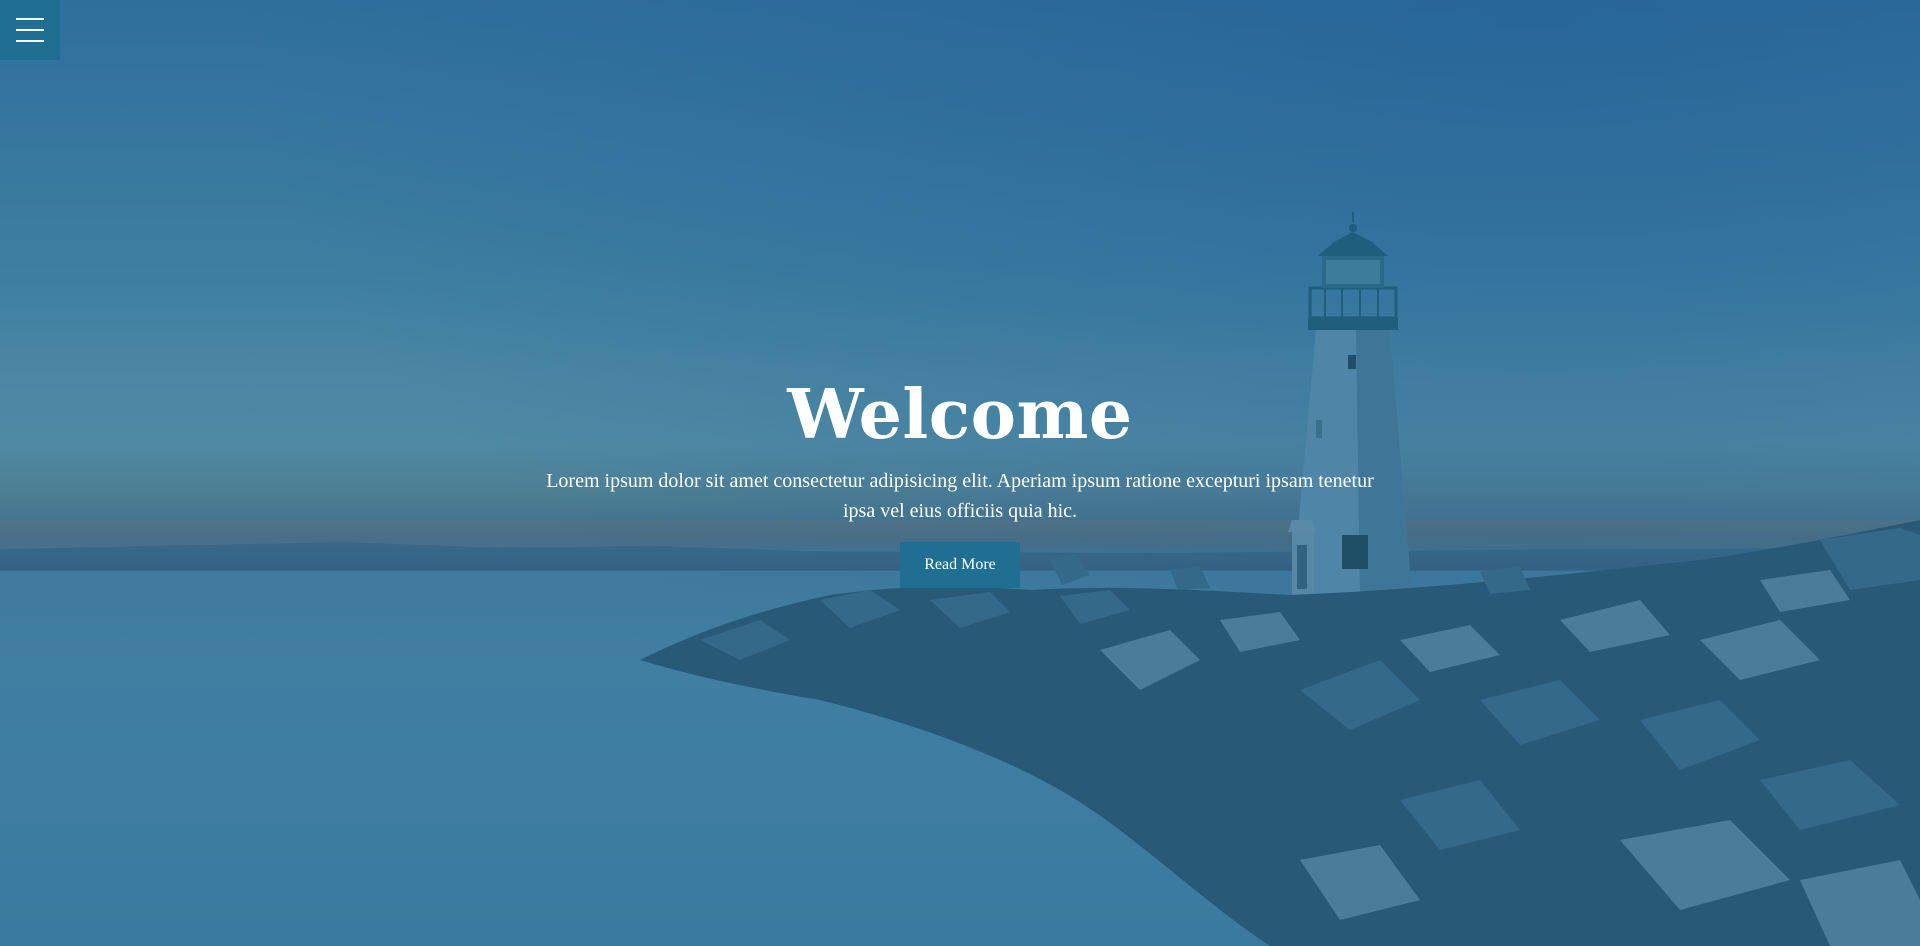  I want to click on hamburger-menu-icon, so click(30, 19).